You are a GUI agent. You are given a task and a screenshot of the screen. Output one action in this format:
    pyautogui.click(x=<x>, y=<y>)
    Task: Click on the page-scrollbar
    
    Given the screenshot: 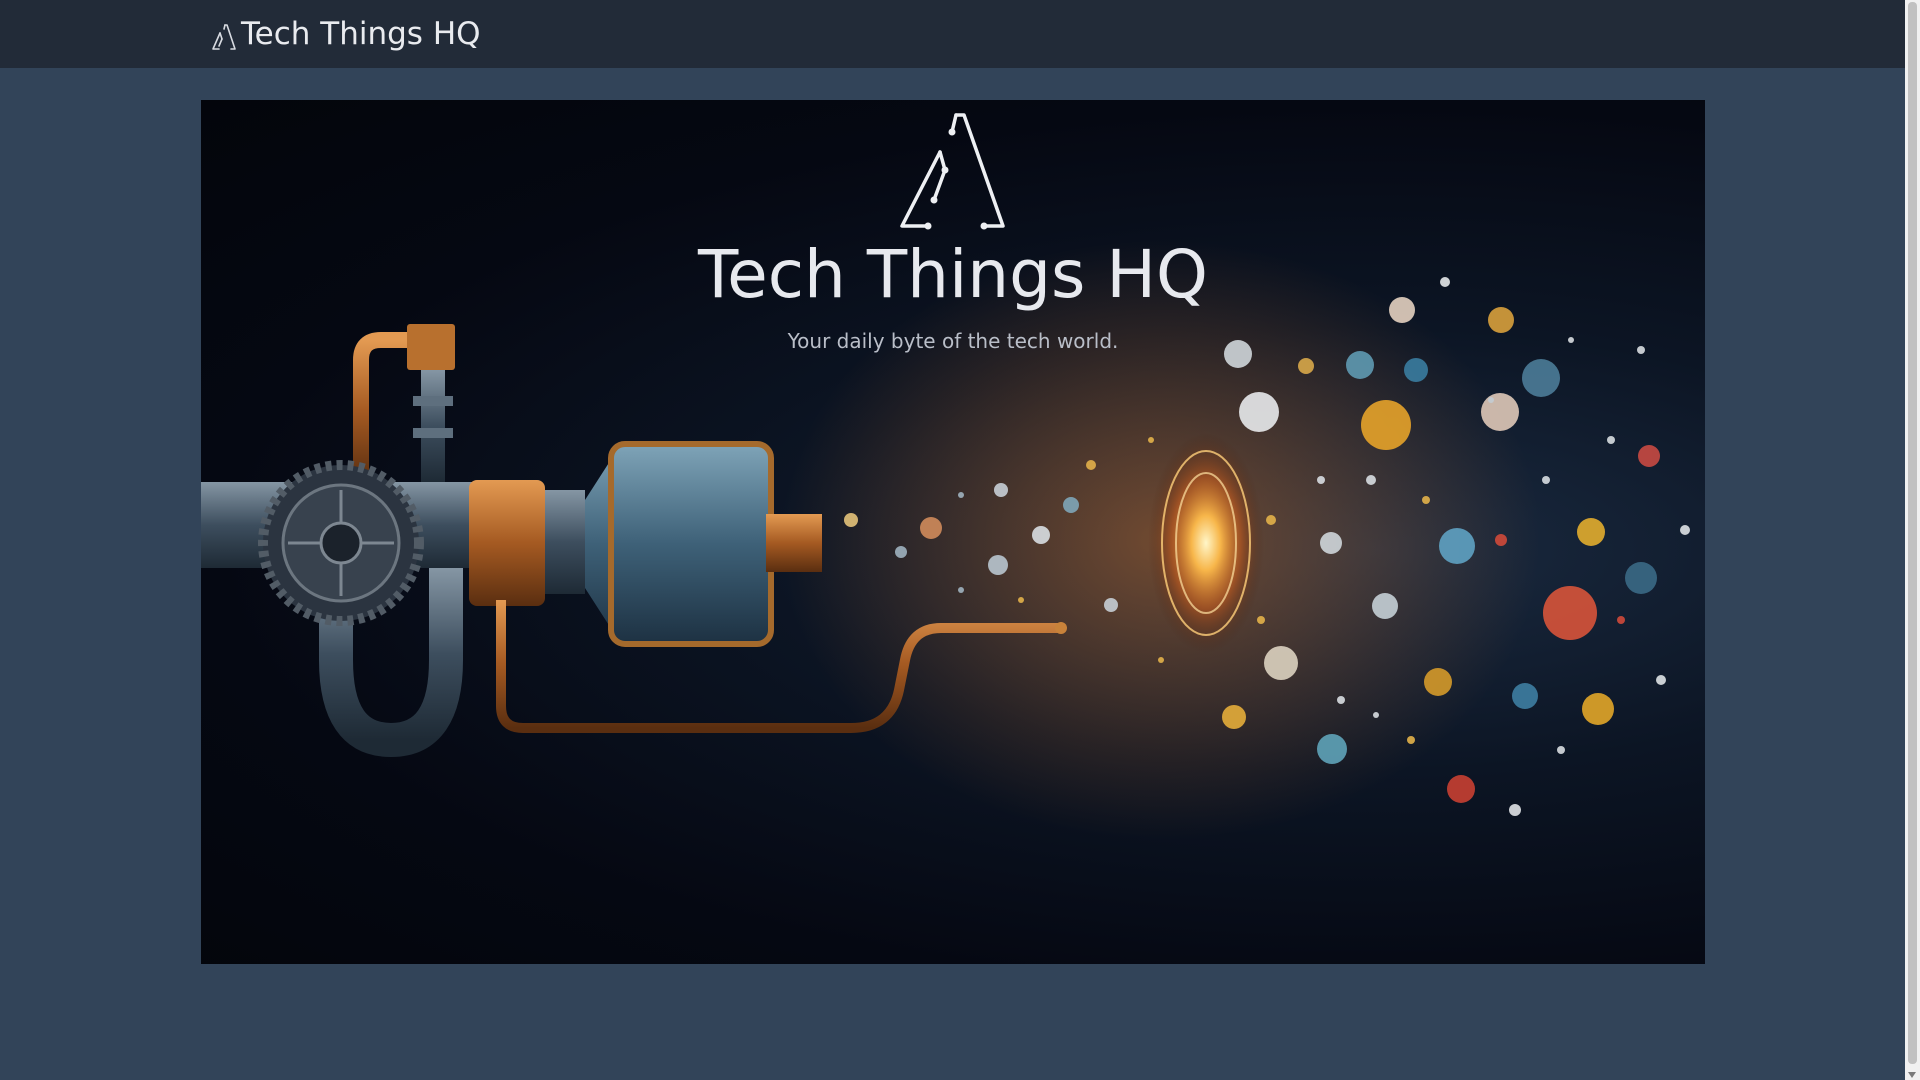 What is the action you would take?
    pyautogui.click(x=1912, y=540)
    